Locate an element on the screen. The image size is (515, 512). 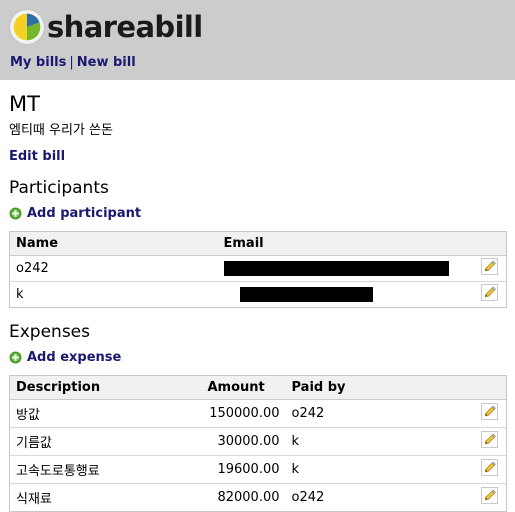
expense-amount: 150000.00 is located at coordinates (243, 414).